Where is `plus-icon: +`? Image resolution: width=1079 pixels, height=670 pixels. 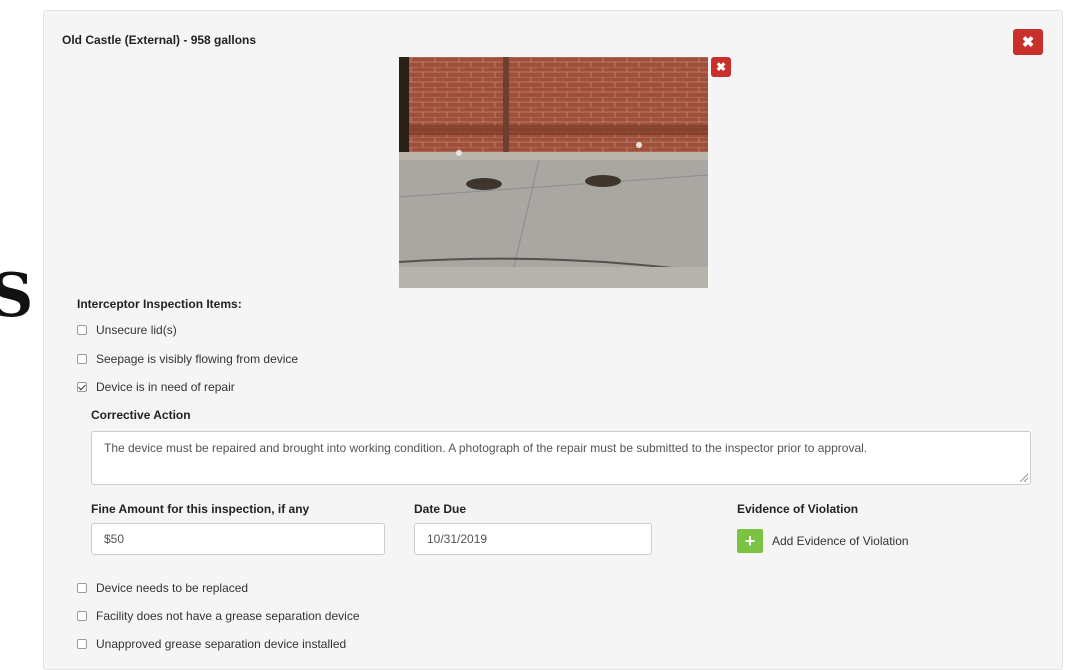 plus-icon: + is located at coordinates (750, 540).